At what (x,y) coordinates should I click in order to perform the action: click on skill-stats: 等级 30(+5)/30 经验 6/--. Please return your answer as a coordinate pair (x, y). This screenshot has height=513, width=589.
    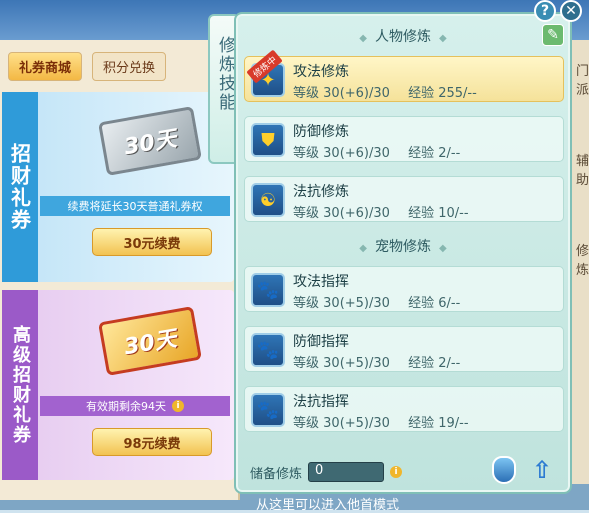
    Looking at the image, I should click on (376, 301).